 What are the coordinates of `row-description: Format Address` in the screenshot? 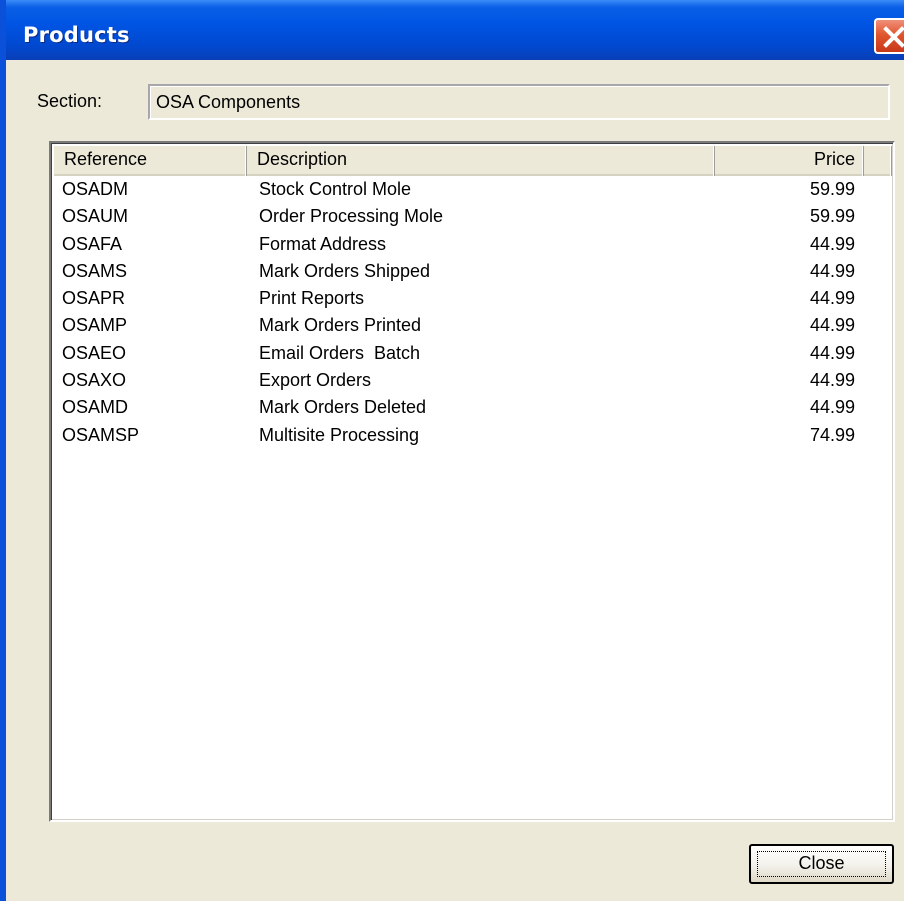 It's located at (323, 243).